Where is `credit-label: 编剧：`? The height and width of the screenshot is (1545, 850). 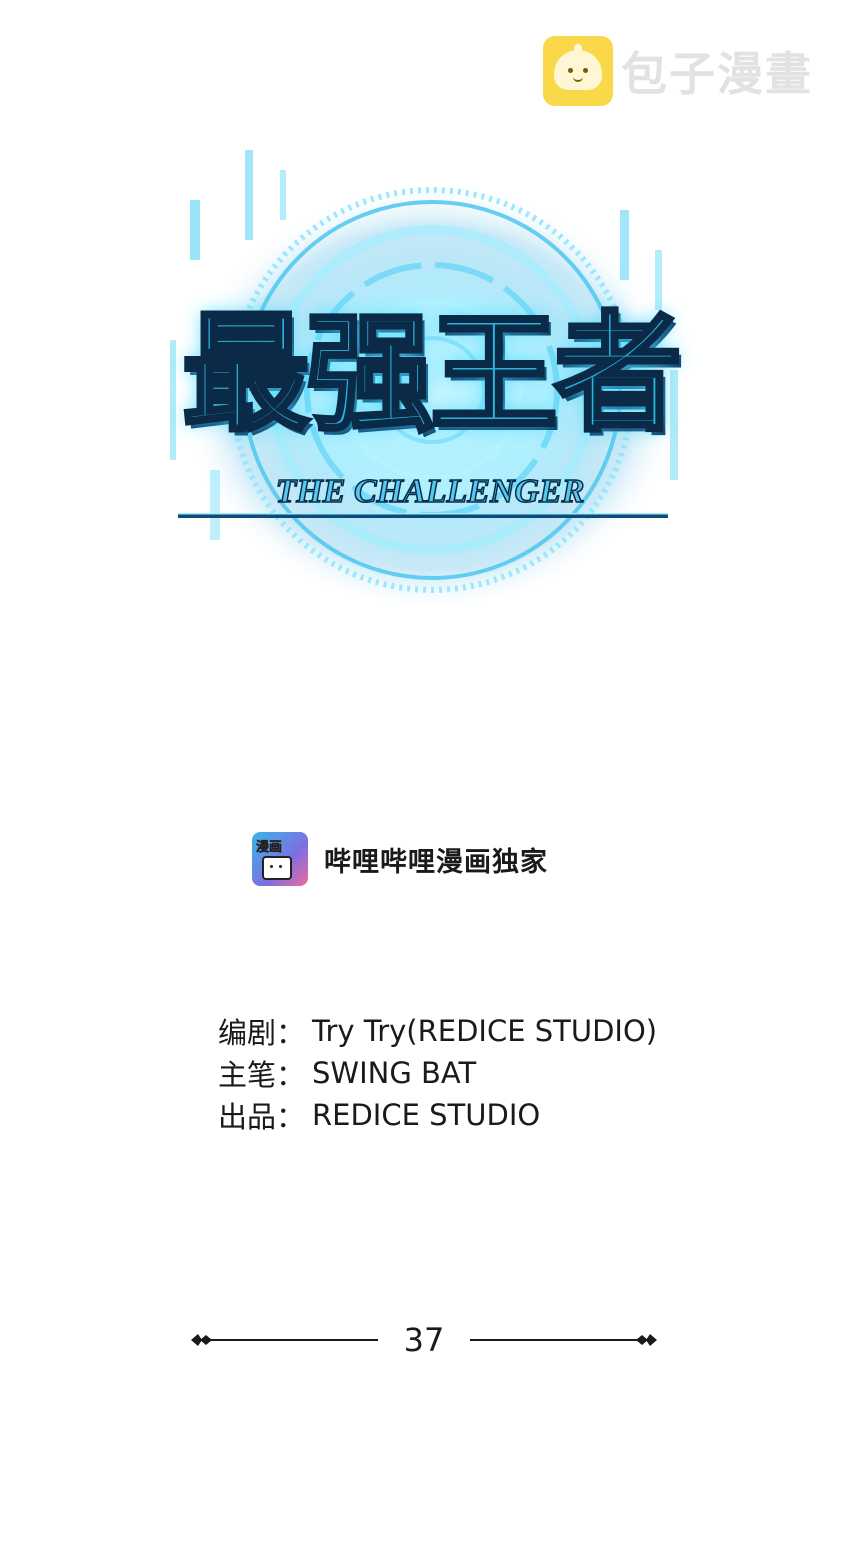
credit-label: 编剧： is located at coordinates (262, 1033).